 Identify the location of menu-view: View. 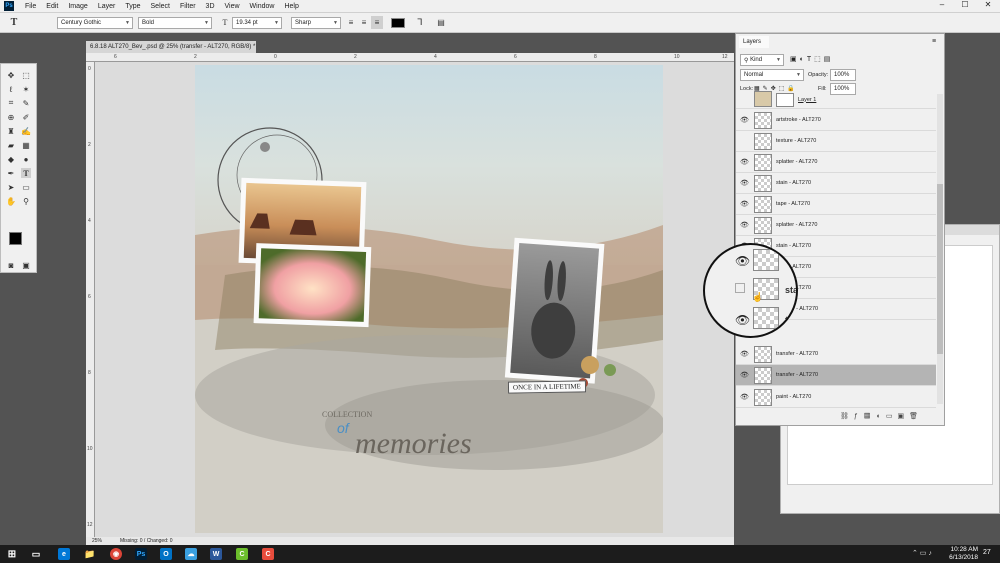
(232, 6).